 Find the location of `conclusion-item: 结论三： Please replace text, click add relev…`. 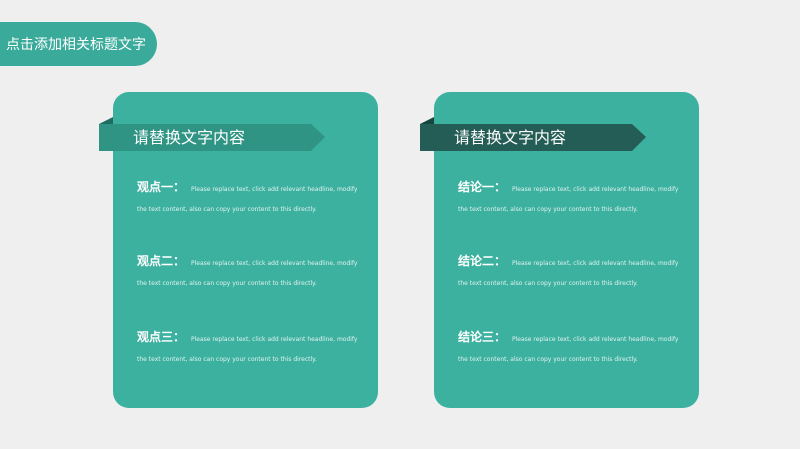

conclusion-item: 结论三： Please replace text, click add relev… is located at coordinates (570, 346).